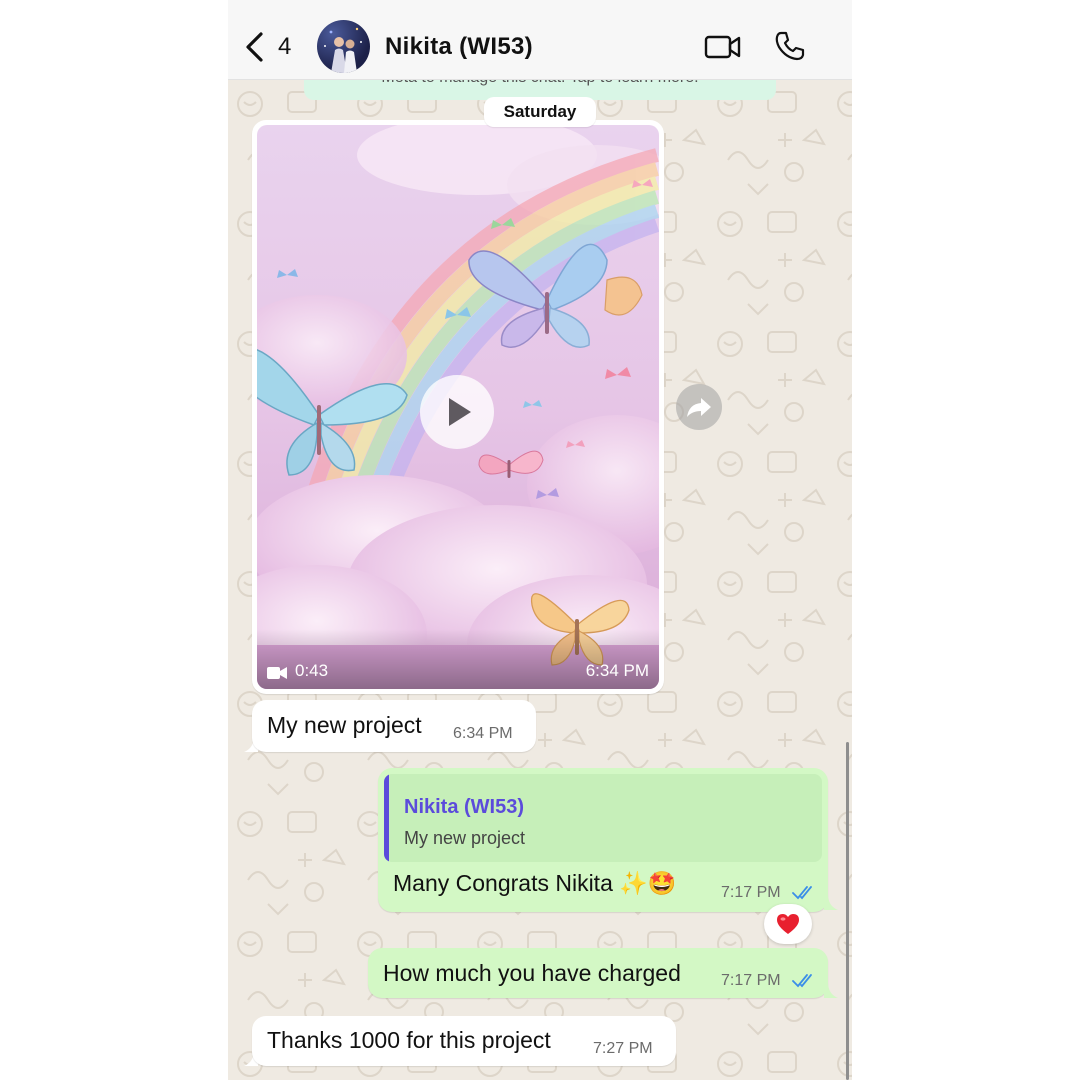 The width and height of the screenshot is (1080, 1080). Describe the element at coordinates (535, 883) in the screenshot. I see `message-text: Many Congrats Nikita ✨🤩` at that location.